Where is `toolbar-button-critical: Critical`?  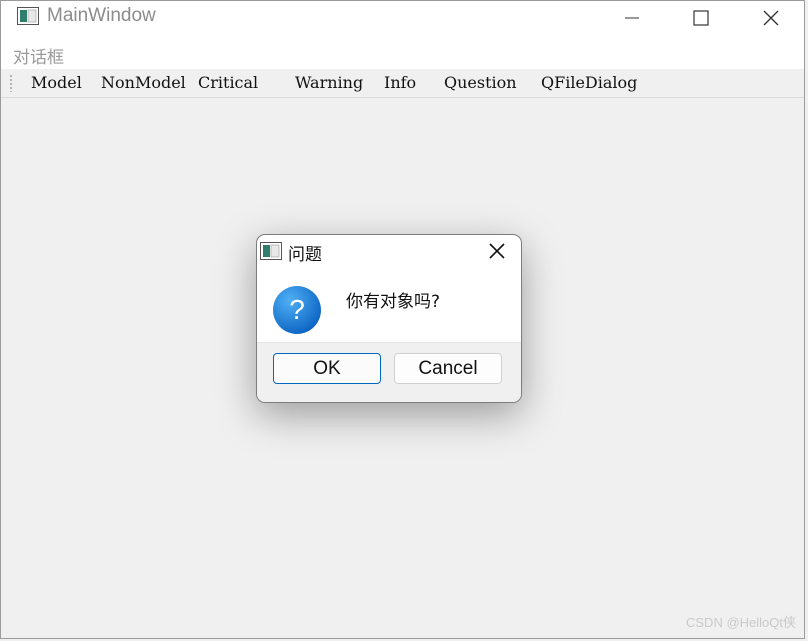
toolbar-button-critical: Critical is located at coordinates (228, 82).